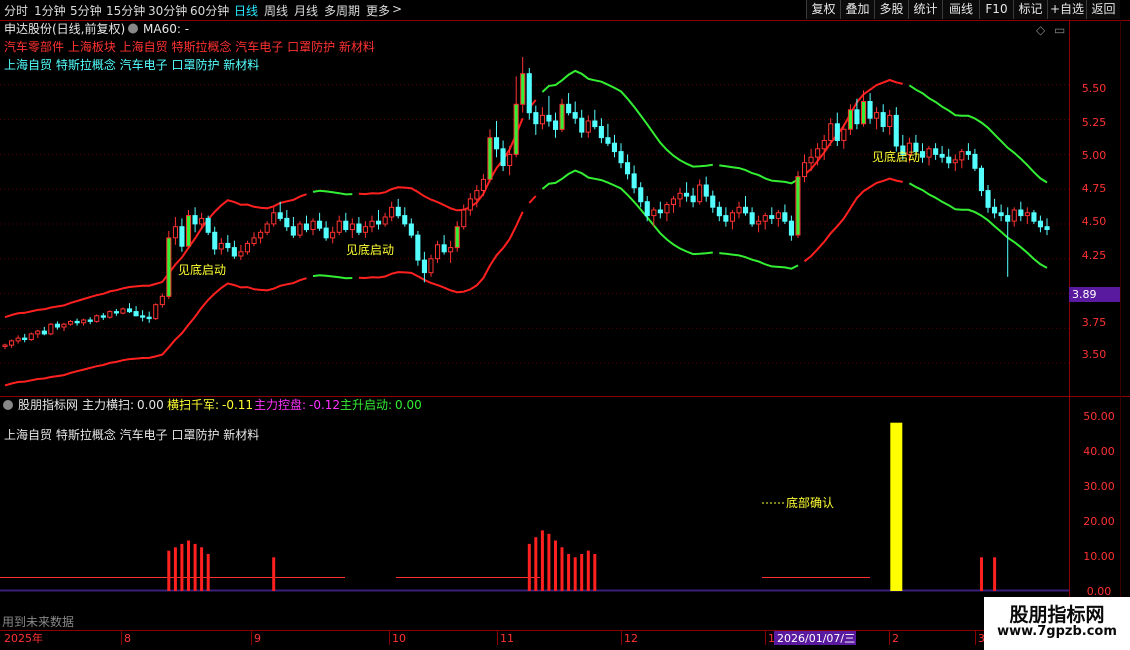  I want to click on concept-tags-red: 汽车零部件 上海板块 上海自贸 特斯拉概念 汽车电子 口罩防护 新材料, so click(189, 46).